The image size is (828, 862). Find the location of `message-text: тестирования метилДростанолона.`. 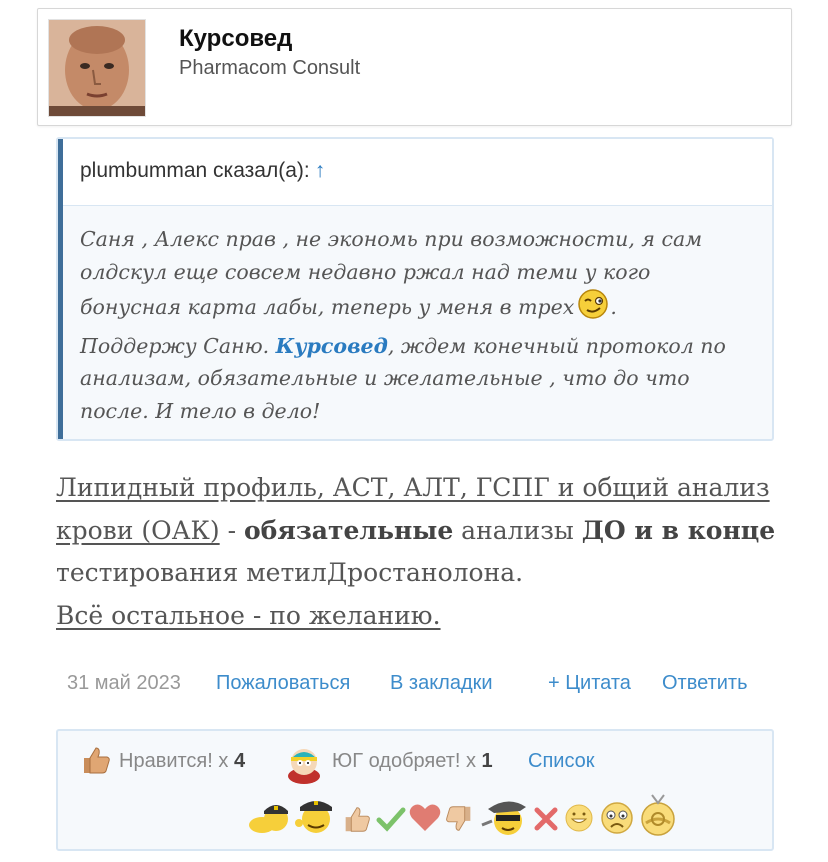

message-text: тестирования метилДростанолона. is located at coordinates (290, 572).